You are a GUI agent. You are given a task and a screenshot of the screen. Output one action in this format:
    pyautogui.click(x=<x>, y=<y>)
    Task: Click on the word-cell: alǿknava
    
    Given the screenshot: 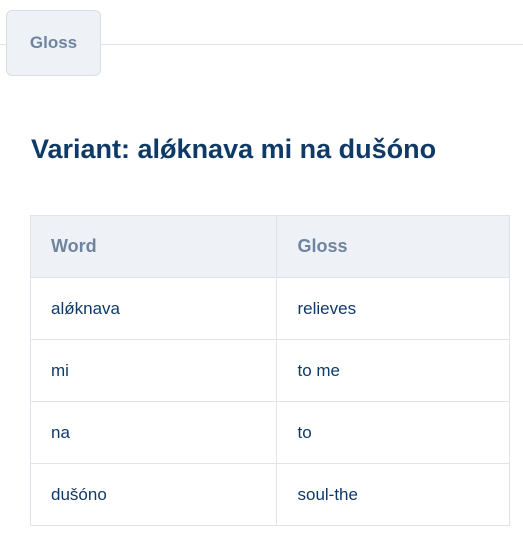 What is the action you would take?
    pyautogui.click(x=153, y=308)
    